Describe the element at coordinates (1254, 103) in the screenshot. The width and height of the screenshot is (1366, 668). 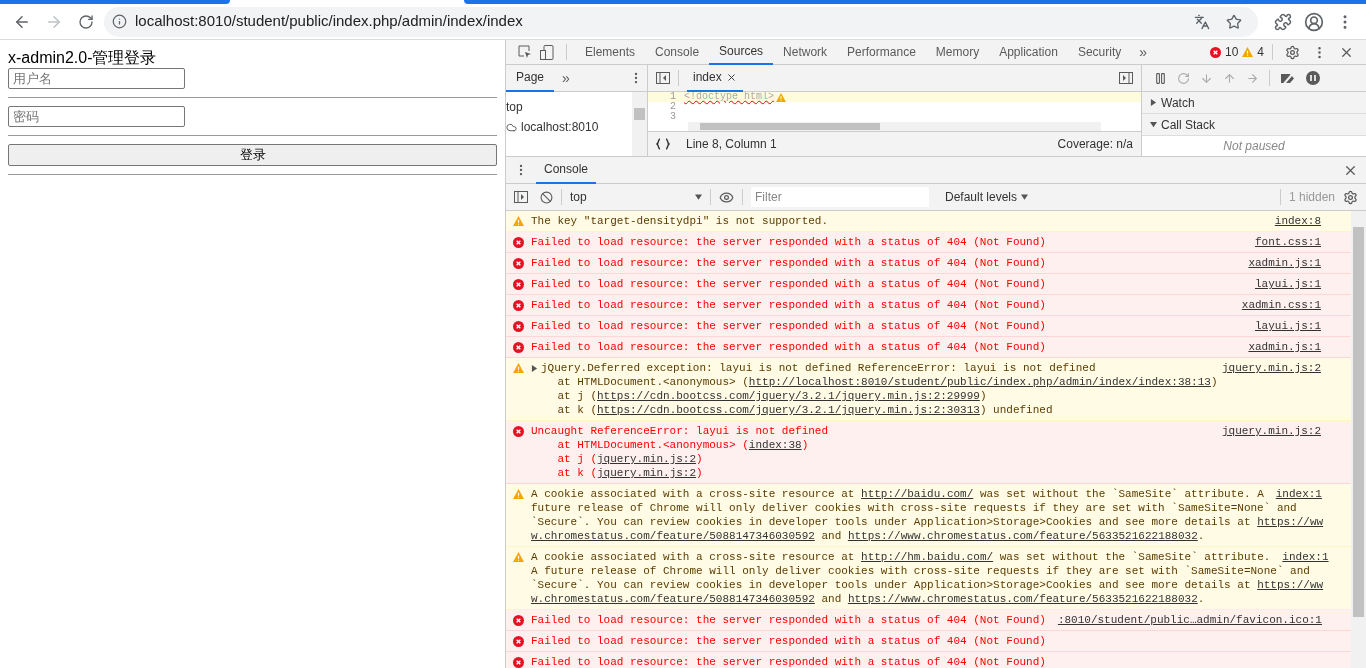
I see `section-header: Watch` at that location.